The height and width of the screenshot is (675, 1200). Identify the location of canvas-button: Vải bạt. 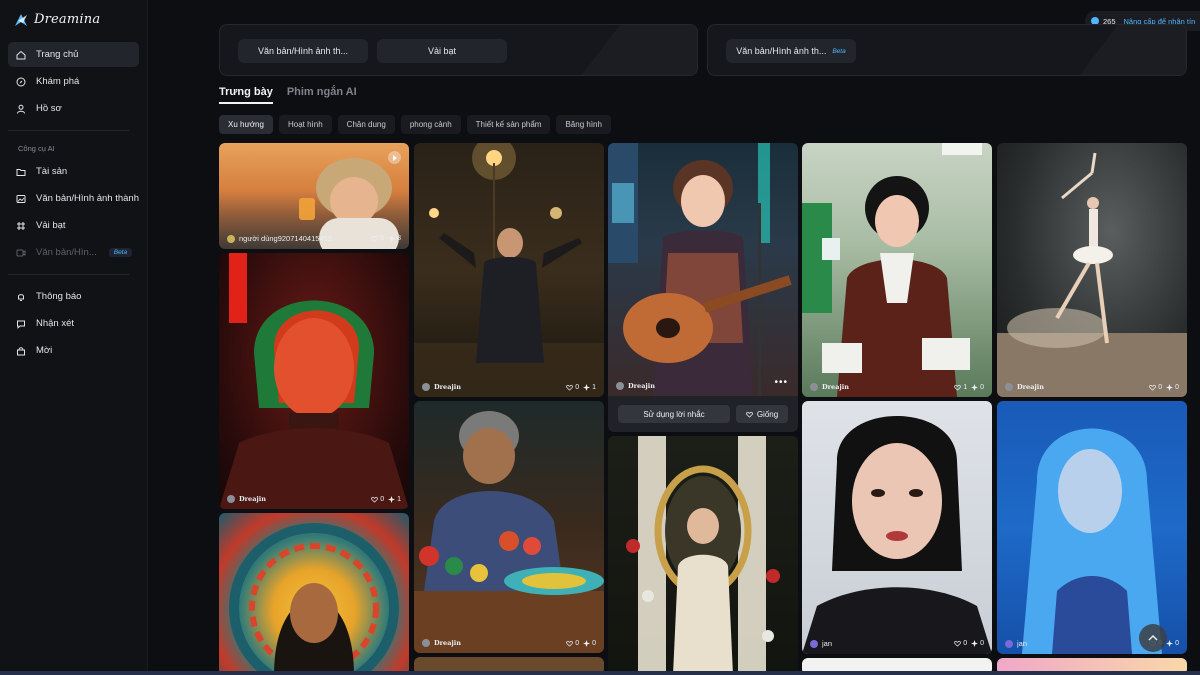
(442, 51).